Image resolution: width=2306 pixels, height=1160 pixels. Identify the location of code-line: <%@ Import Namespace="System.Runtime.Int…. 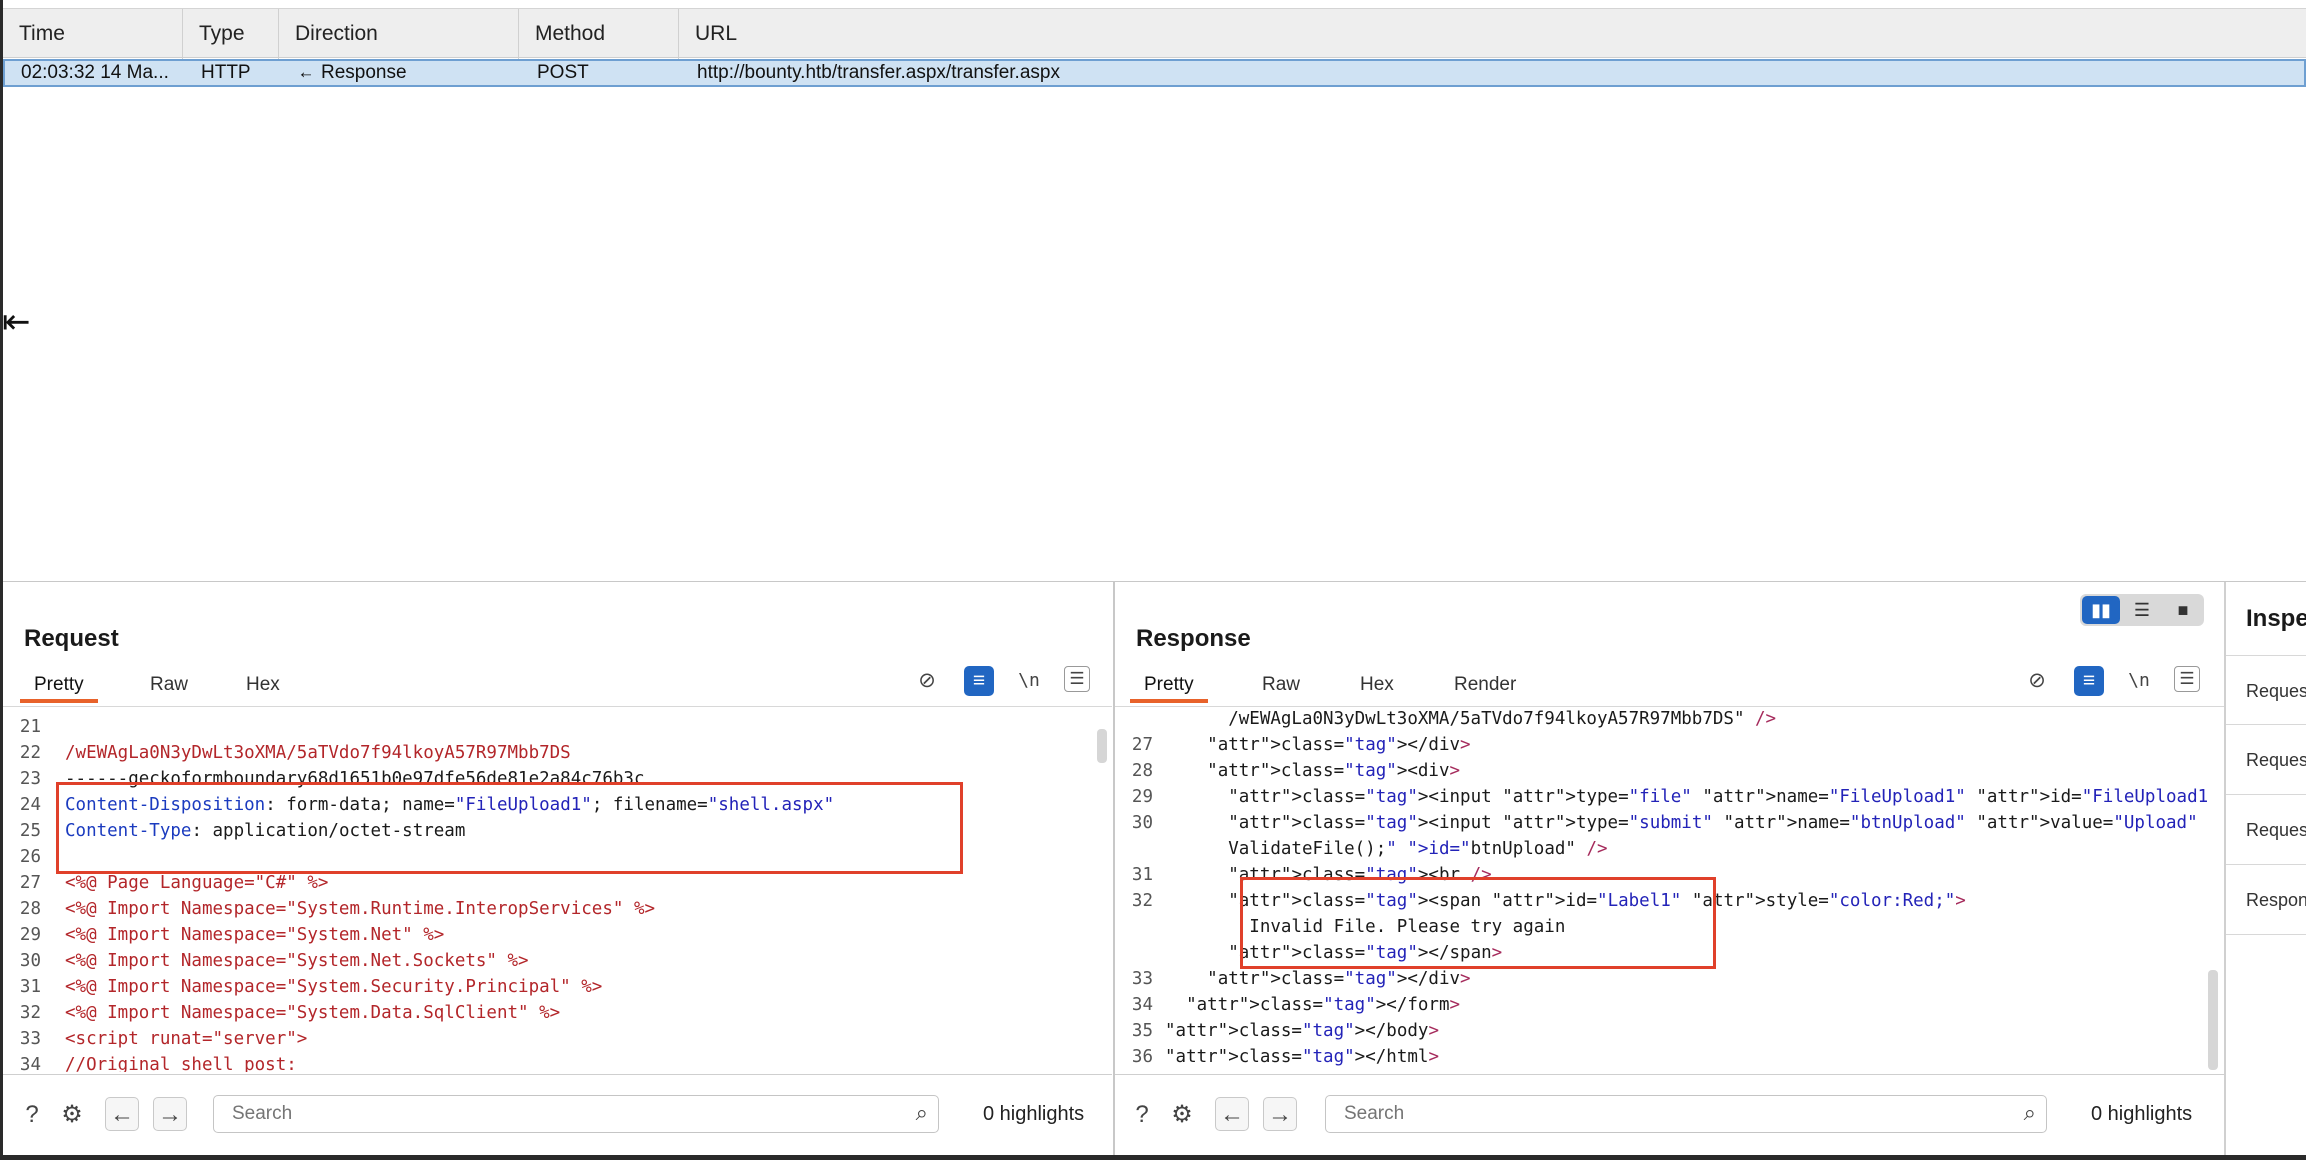
(360, 909).